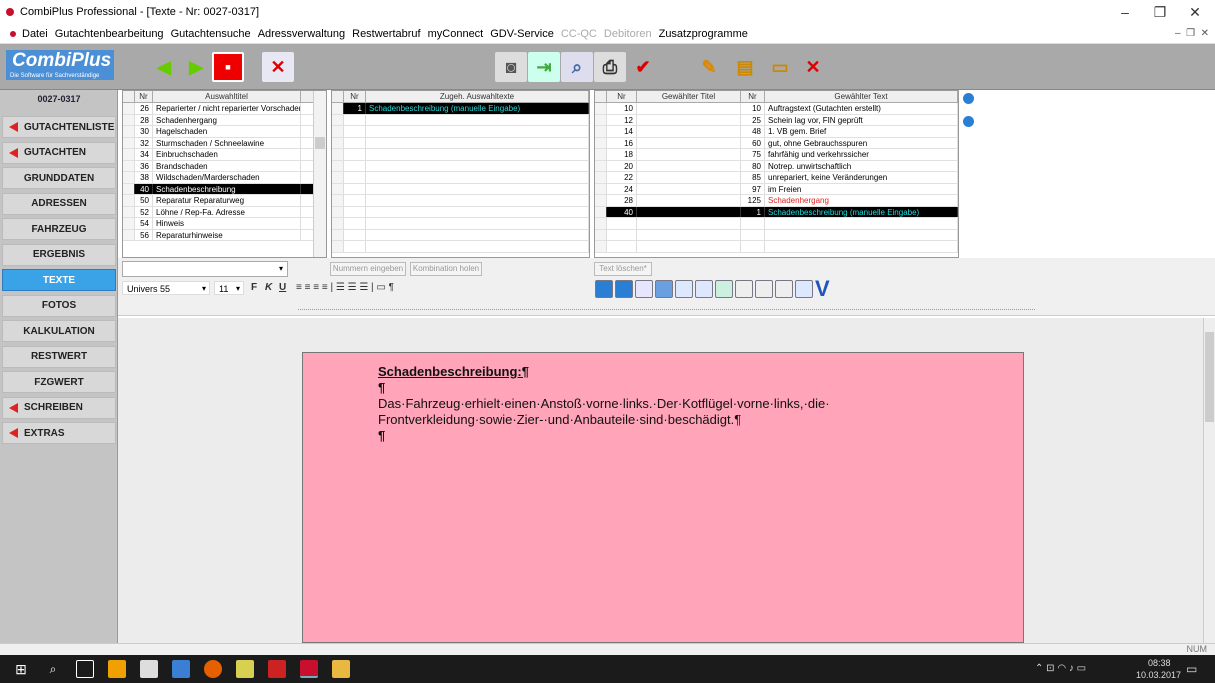 The height and width of the screenshot is (683, 1215). Describe the element at coordinates (704, 289) in the screenshot. I see `insert-icon` at that location.